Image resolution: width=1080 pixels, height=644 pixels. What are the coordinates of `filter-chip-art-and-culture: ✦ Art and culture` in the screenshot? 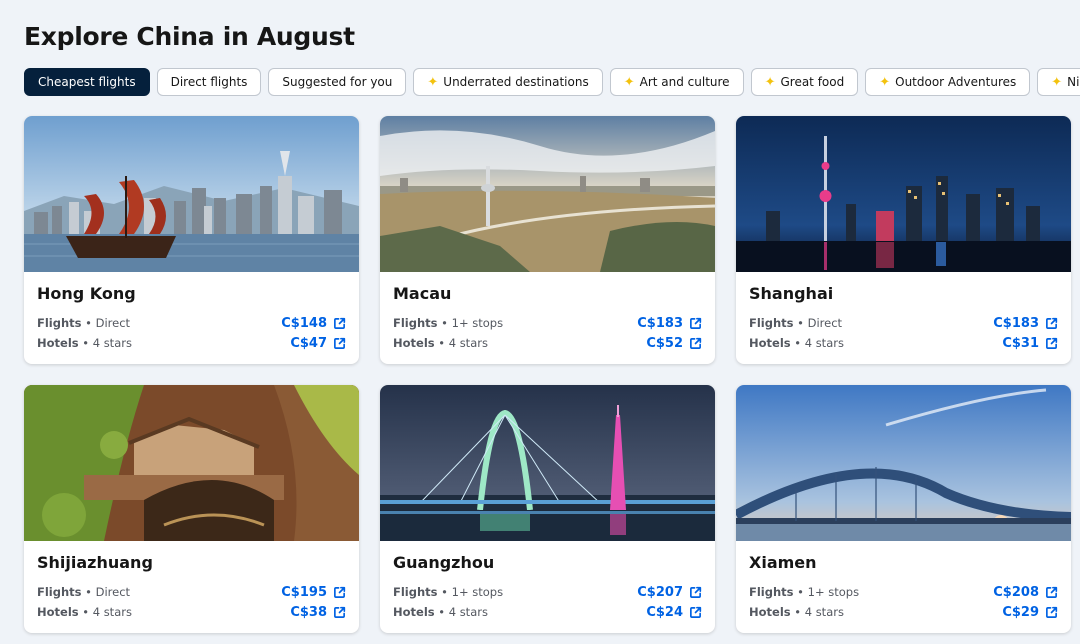 It's located at (676, 82).